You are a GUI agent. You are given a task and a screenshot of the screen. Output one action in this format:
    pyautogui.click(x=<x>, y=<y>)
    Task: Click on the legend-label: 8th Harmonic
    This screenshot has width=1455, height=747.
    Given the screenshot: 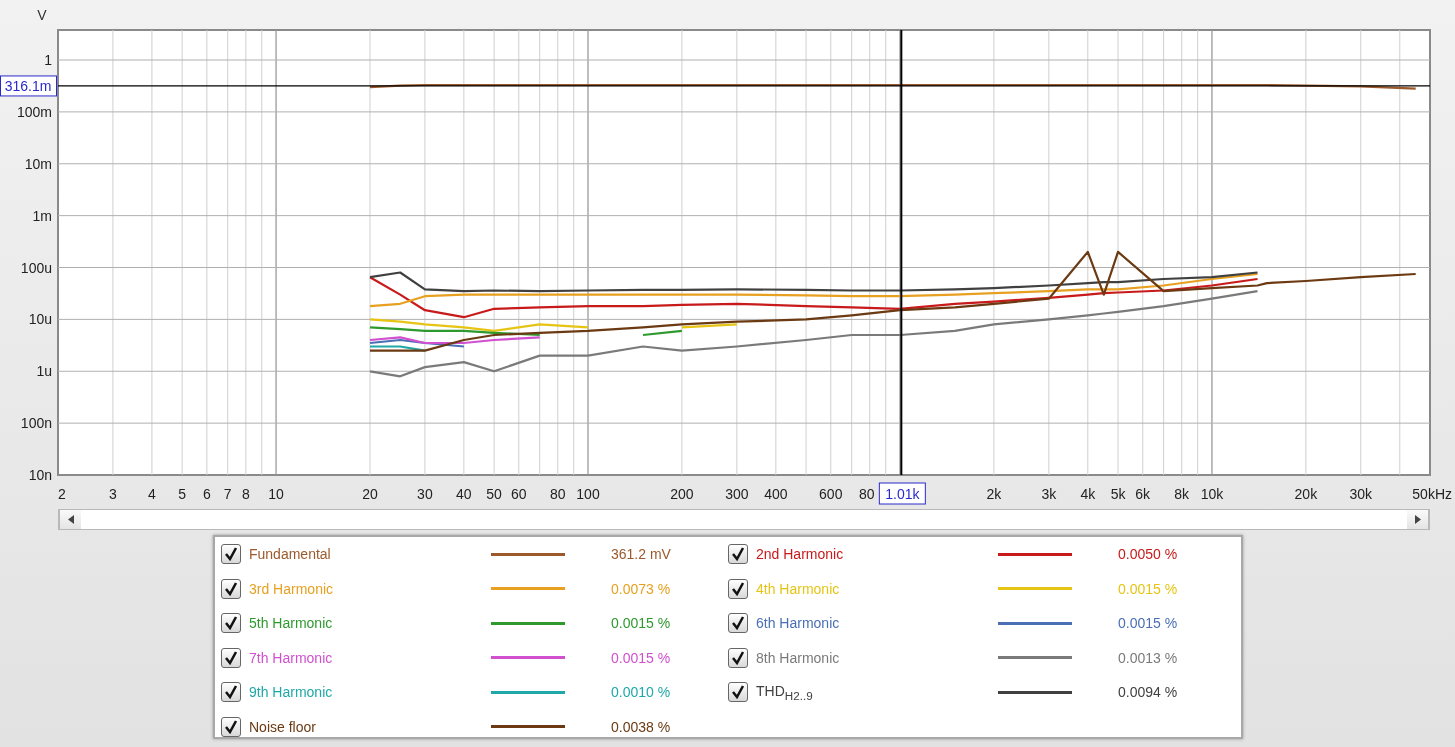 What is the action you would take?
    pyautogui.click(x=798, y=657)
    